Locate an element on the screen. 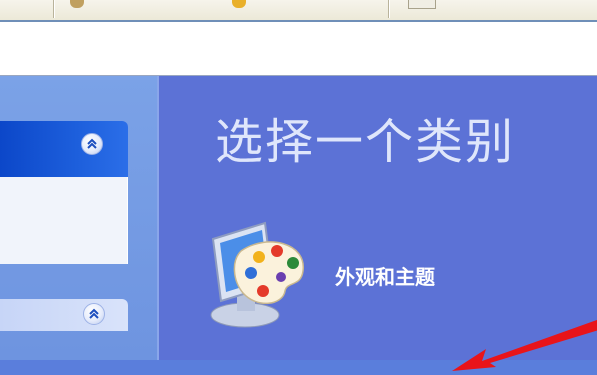 The image size is (597, 375). task-panel-header is located at coordinates (64, 149).